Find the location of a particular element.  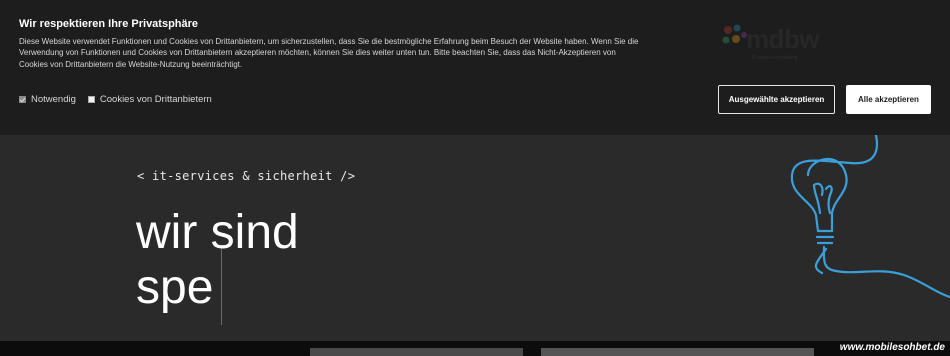

hero-tagline: < it-services & sicherheit /> is located at coordinates (246, 176).